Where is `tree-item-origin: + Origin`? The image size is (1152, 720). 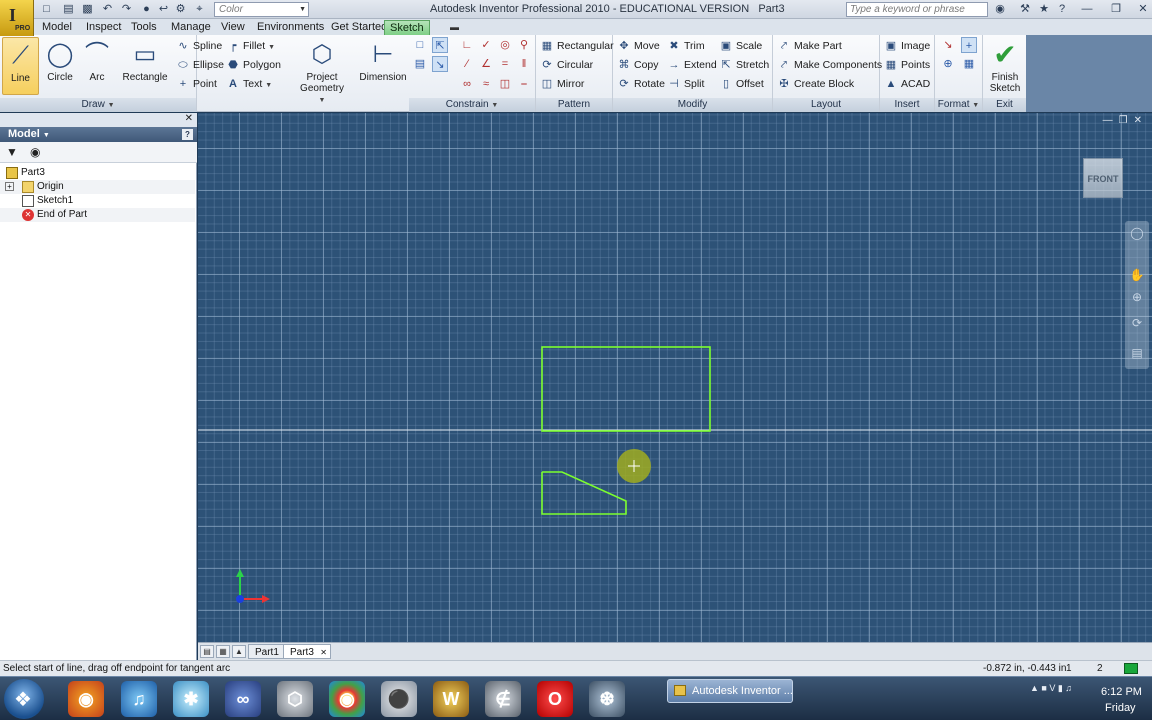 tree-item-origin: + Origin is located at coordinates (97, 187).